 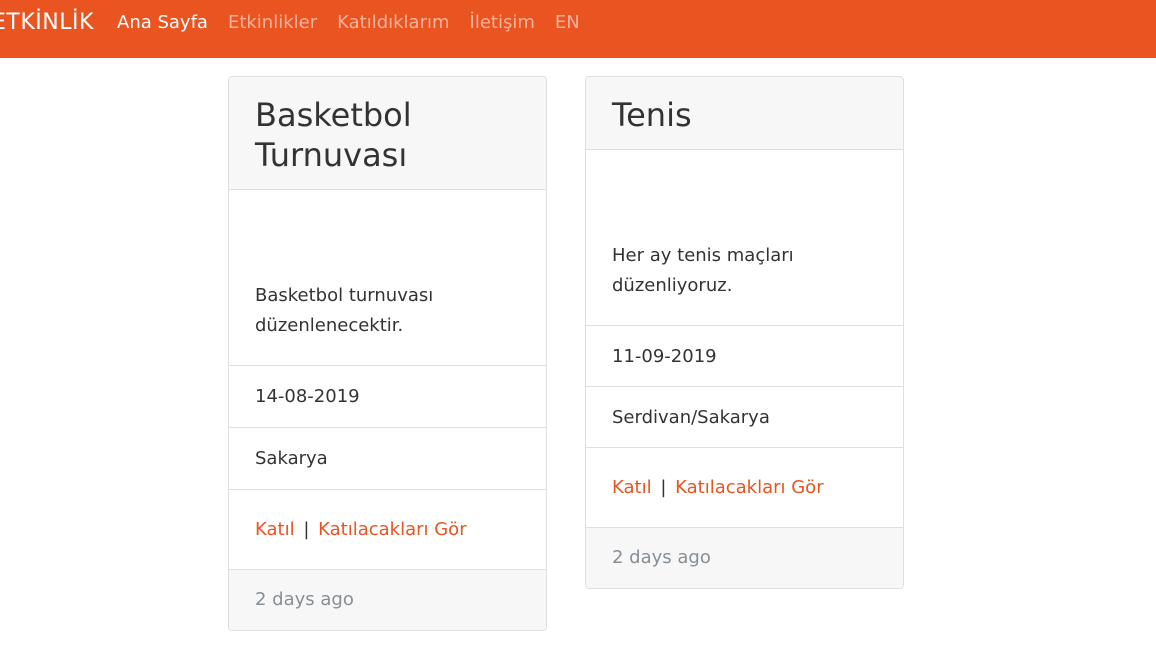 I want to click on nav-item-home: Ana Sayfa, so click(x=162, y=23).